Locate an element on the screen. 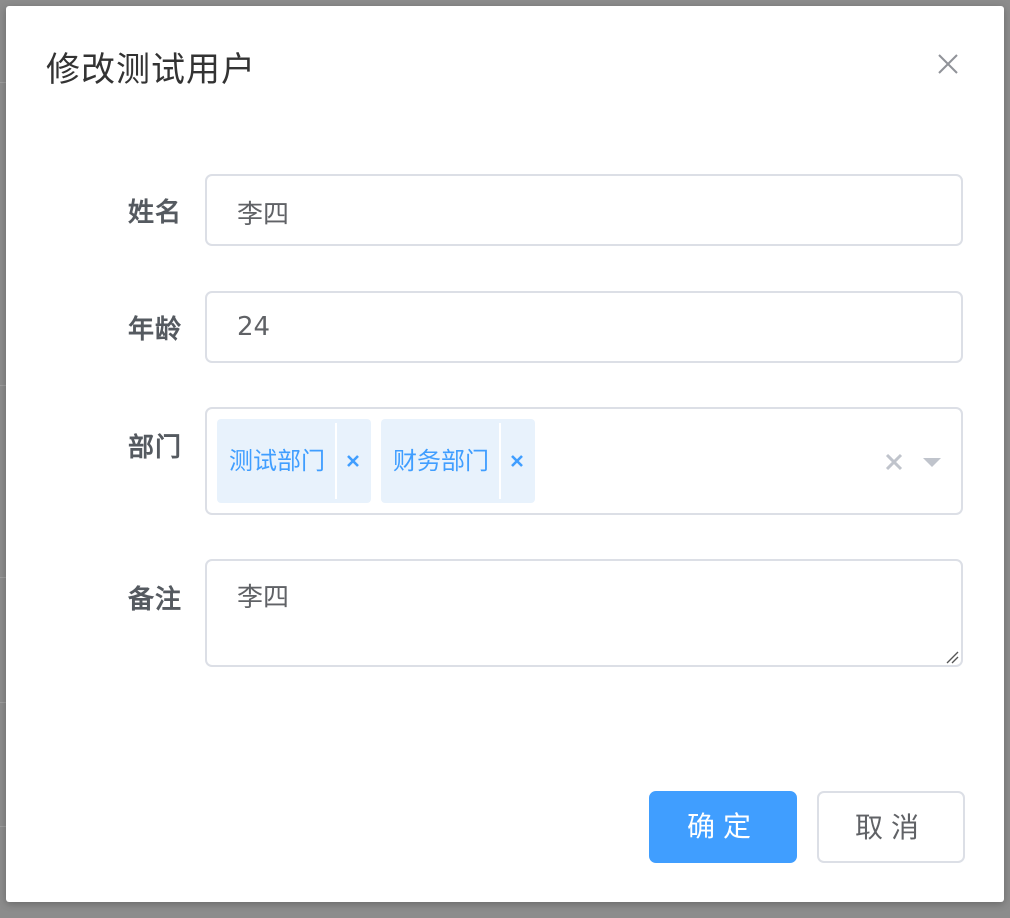  cancel-button: 取消 is located at coordinates (891, 827).